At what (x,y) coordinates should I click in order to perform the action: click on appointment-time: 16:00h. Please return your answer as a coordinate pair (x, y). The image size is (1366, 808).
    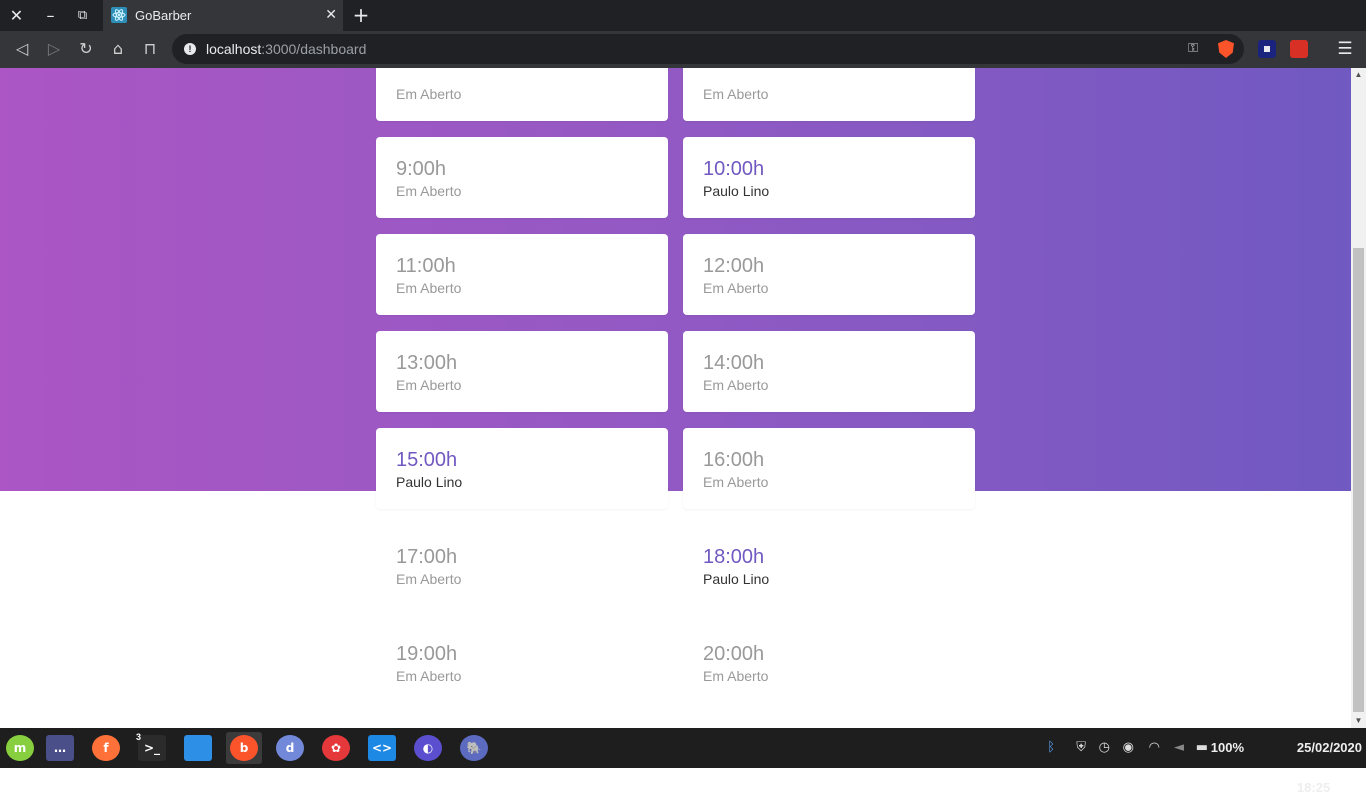
    Looking at the image, I should click on (734, 460).